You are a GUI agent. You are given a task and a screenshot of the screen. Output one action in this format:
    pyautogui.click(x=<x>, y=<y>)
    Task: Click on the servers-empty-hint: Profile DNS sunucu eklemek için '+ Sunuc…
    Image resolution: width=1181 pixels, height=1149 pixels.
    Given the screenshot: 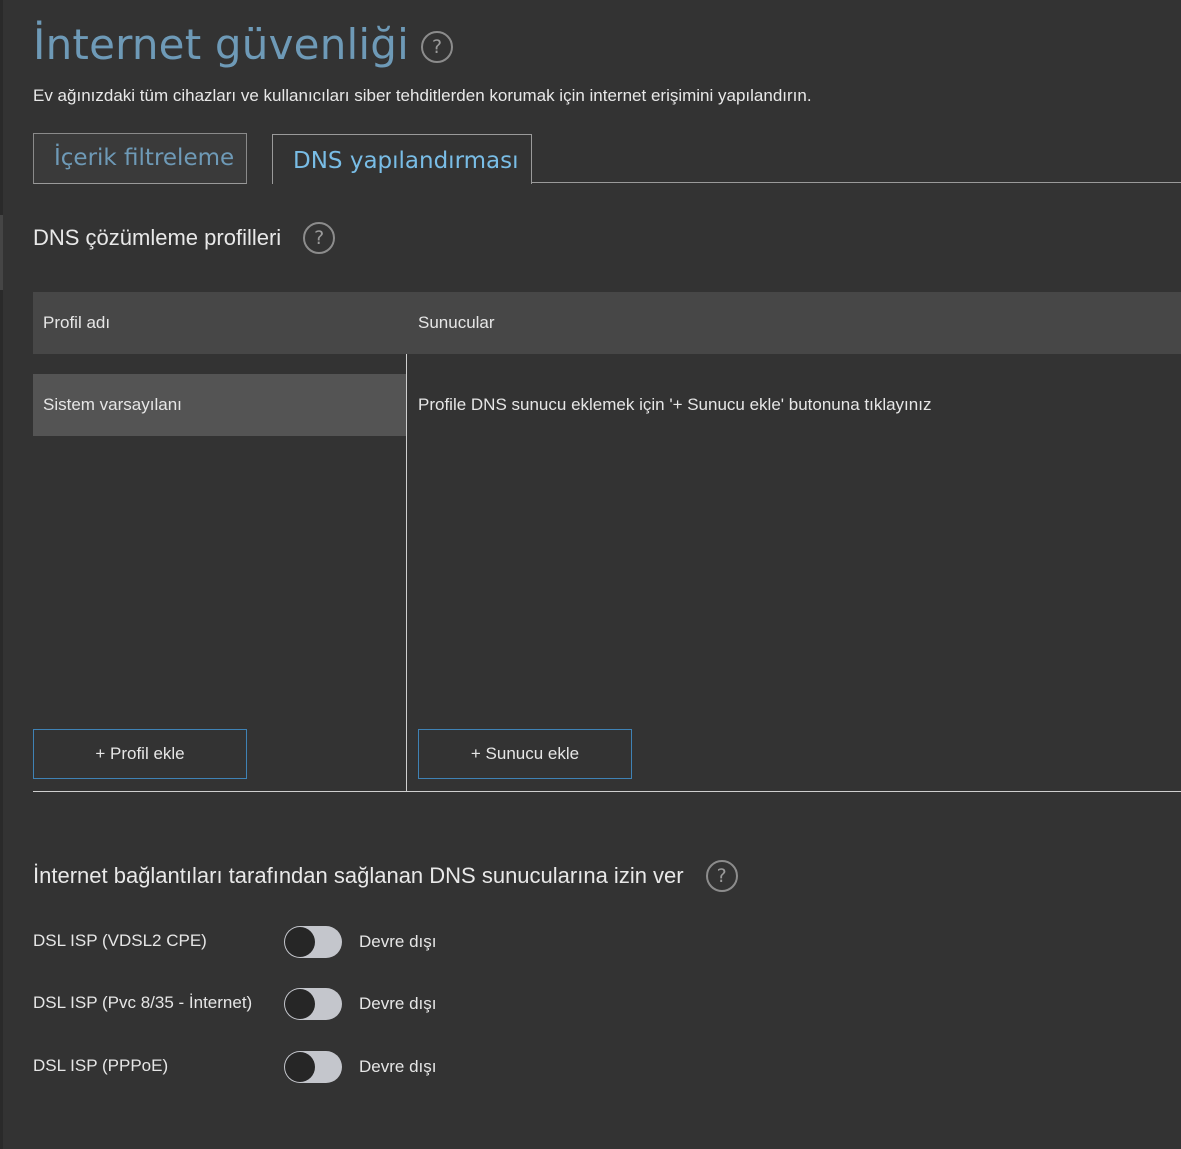 What is the action you would take?
    pyautogui.click(x=675, y=404)
    